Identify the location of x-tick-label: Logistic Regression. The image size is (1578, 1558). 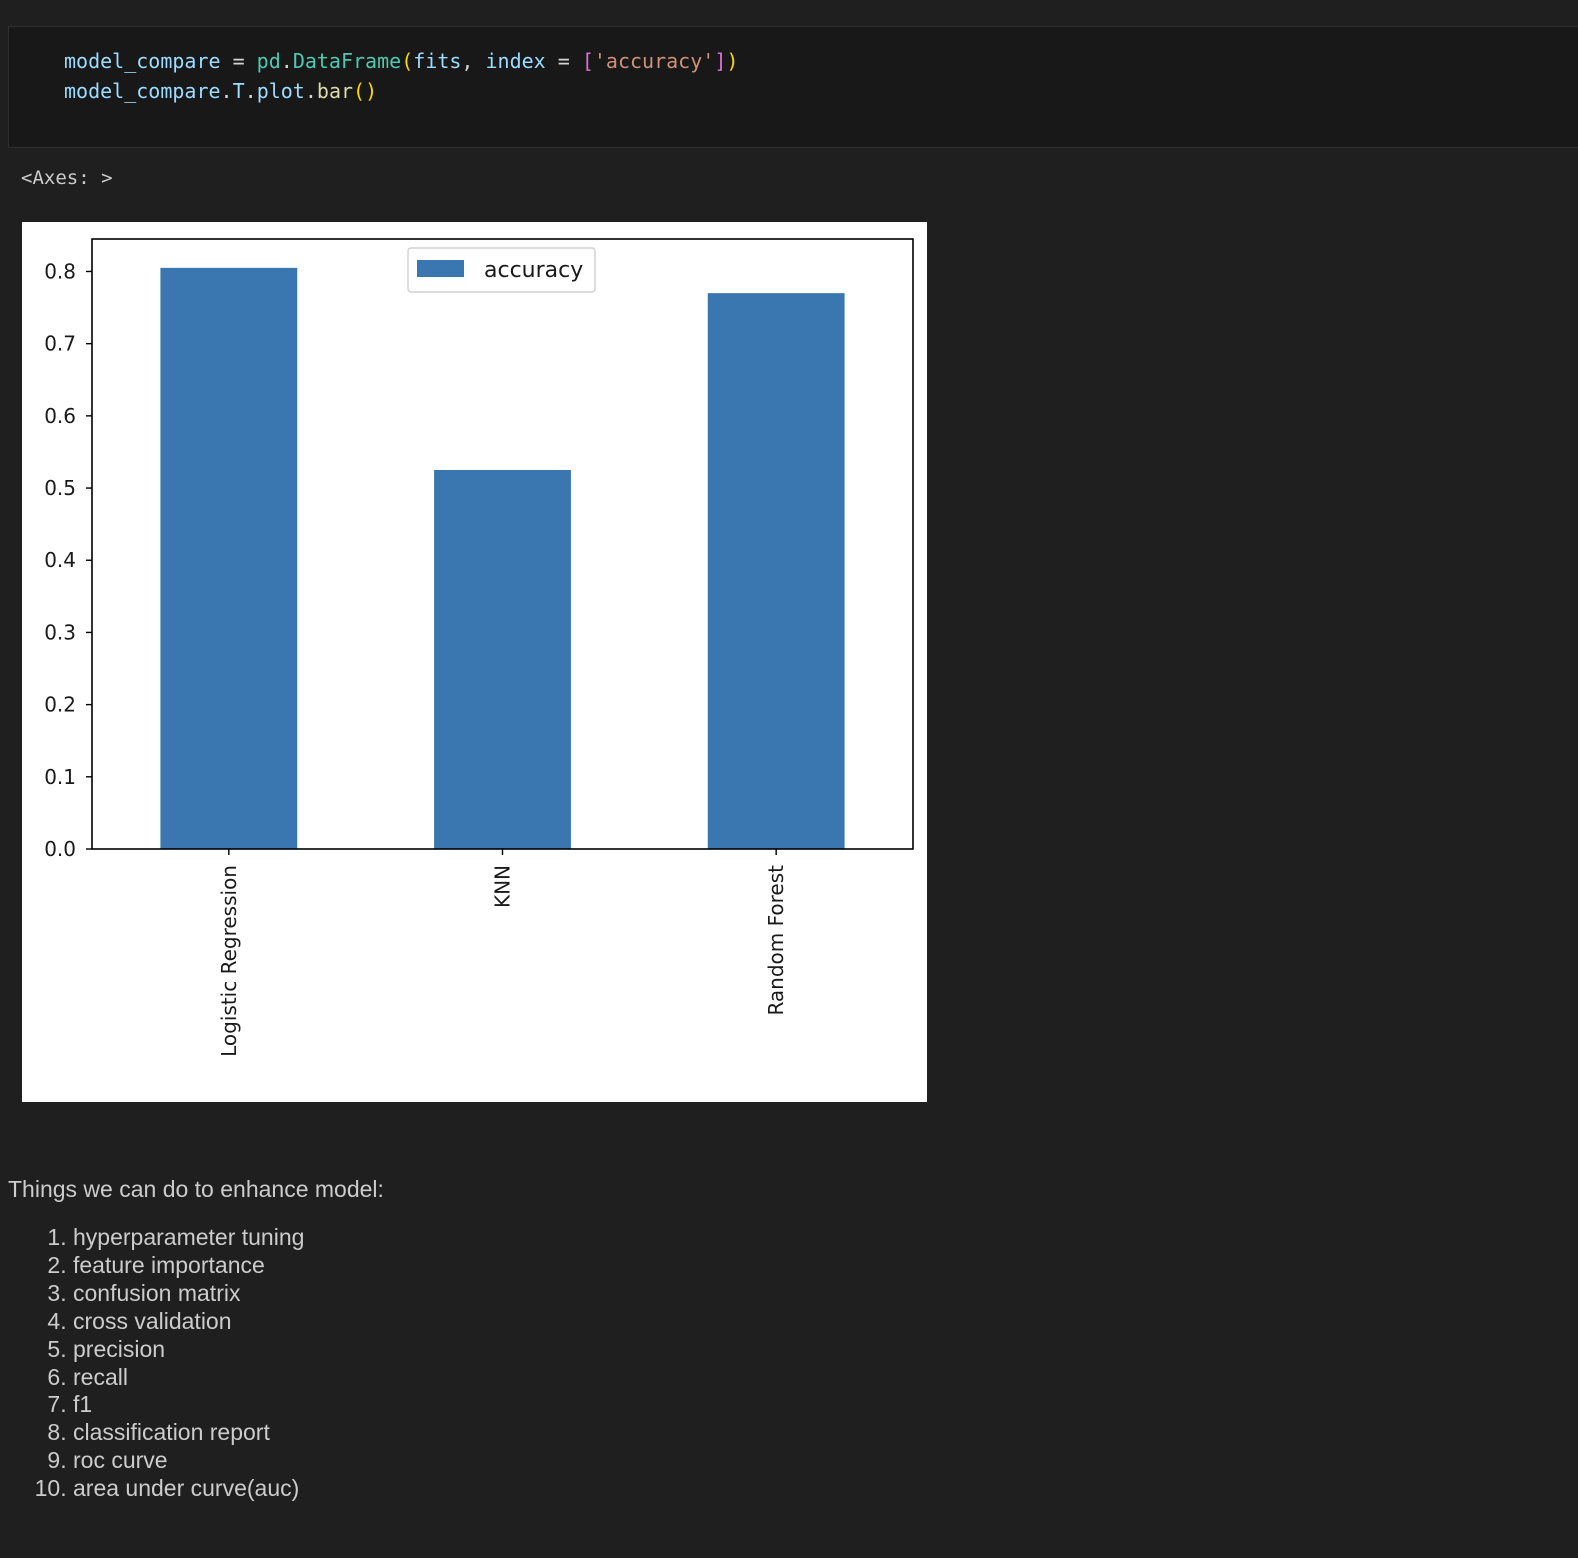
(229, 961).